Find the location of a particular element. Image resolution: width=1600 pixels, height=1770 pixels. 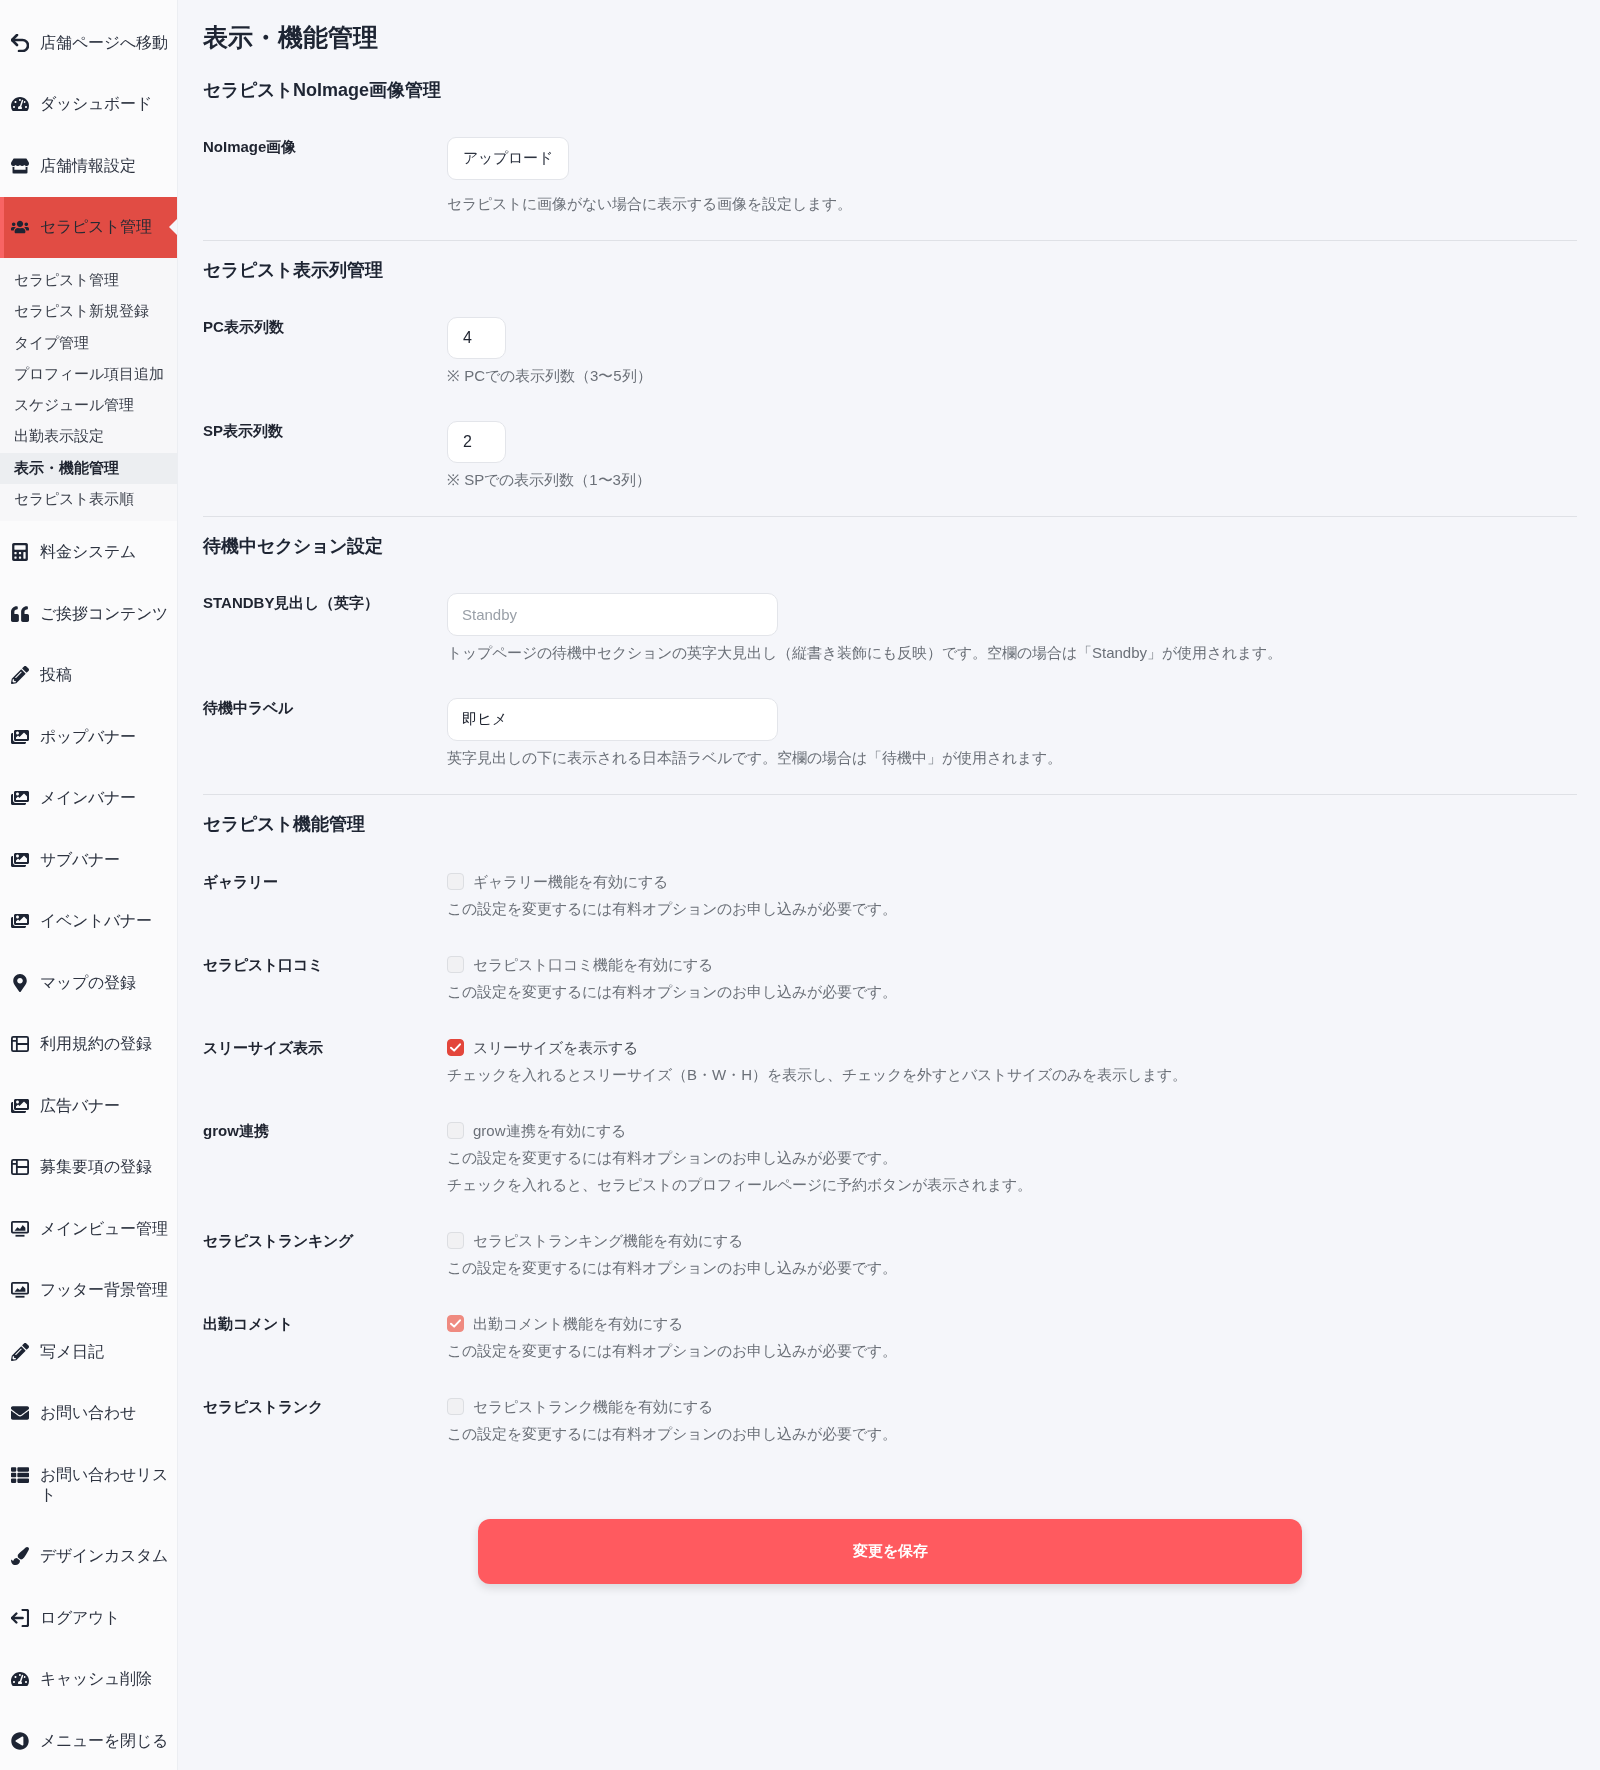

section-heading: セラピストNoImage画像管理 is located at coordinates (323, 90).